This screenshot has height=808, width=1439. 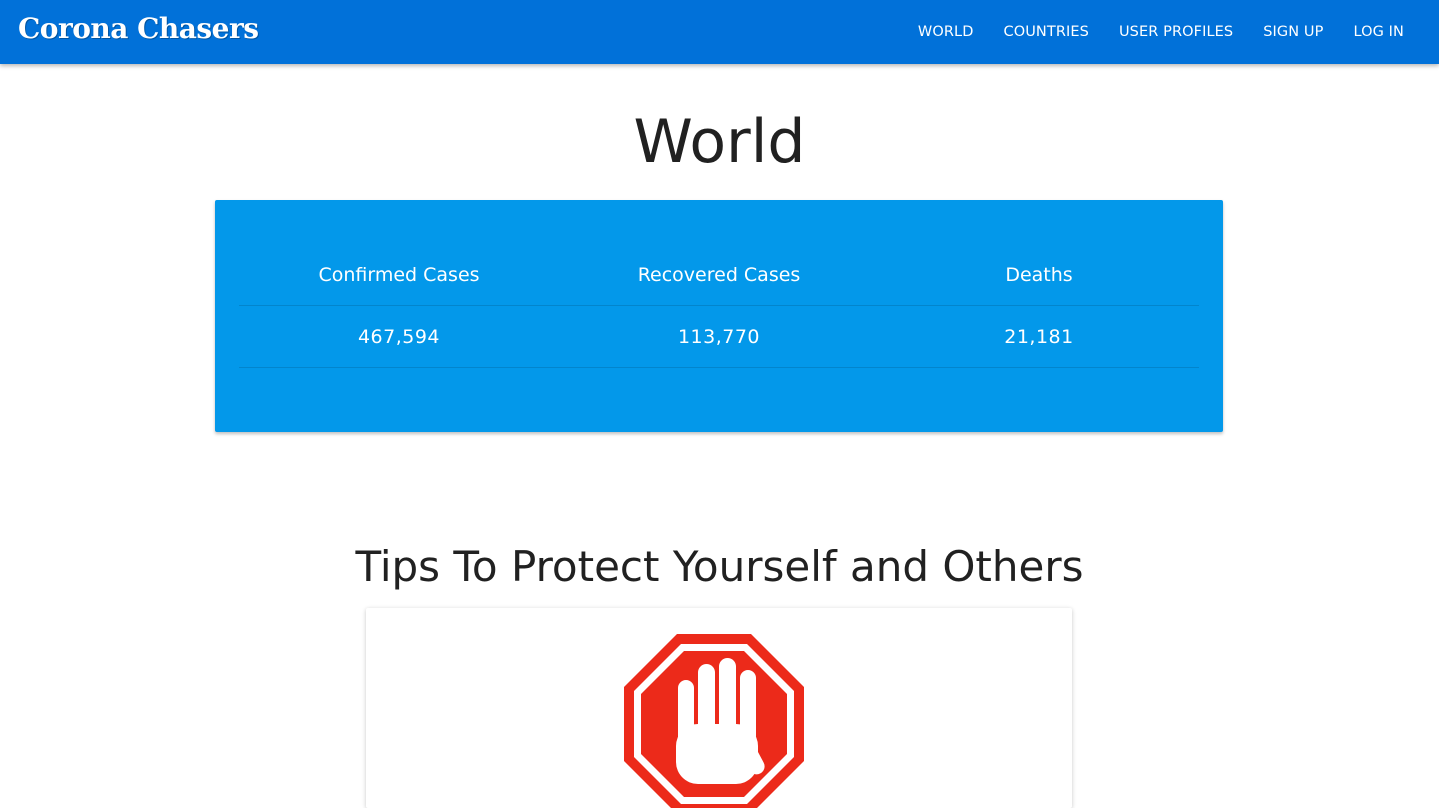 I want to click on header-deaths: Deaths, so click(x=1039, y=275).